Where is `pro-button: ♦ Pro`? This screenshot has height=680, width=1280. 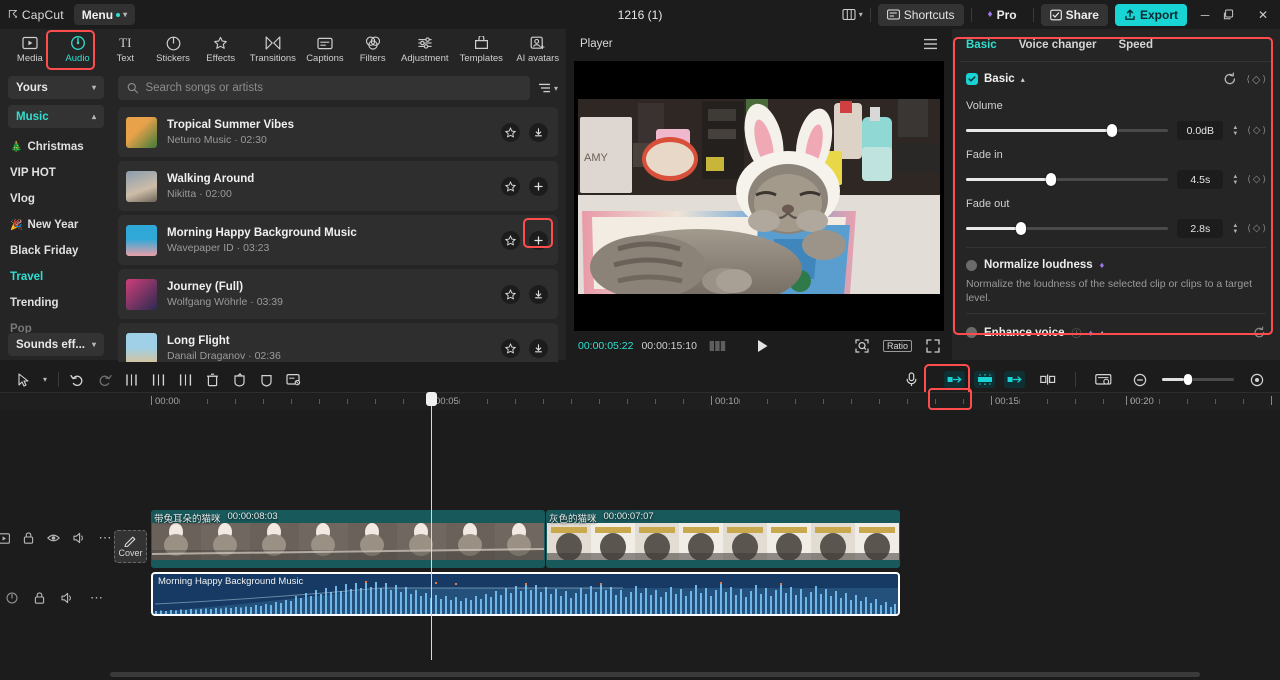
pro-button: ♦ Pro is located at coordinates (1002, 15).